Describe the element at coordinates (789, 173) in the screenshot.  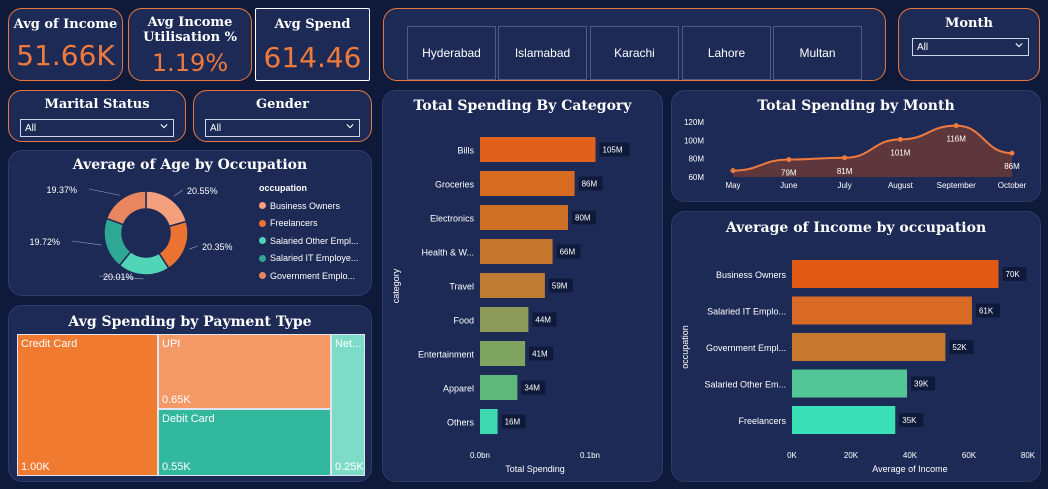
I see `data-label: 79M` at that location.